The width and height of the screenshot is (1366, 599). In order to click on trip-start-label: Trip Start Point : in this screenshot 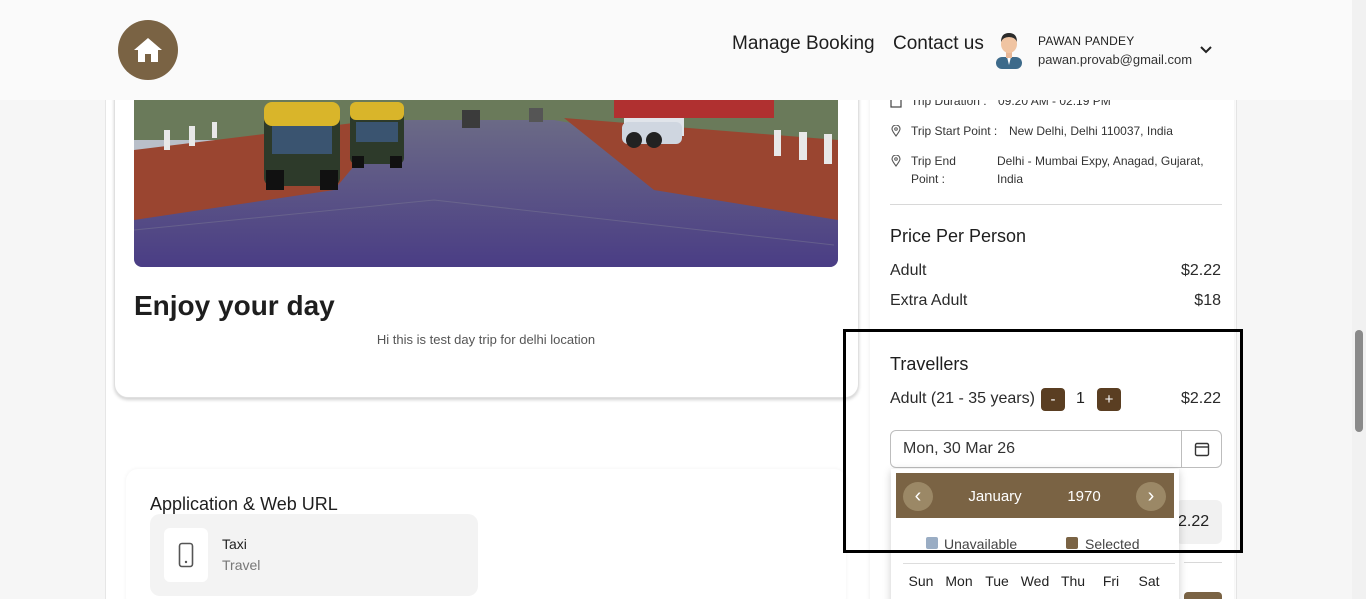, I will do `click(954, 131)`.